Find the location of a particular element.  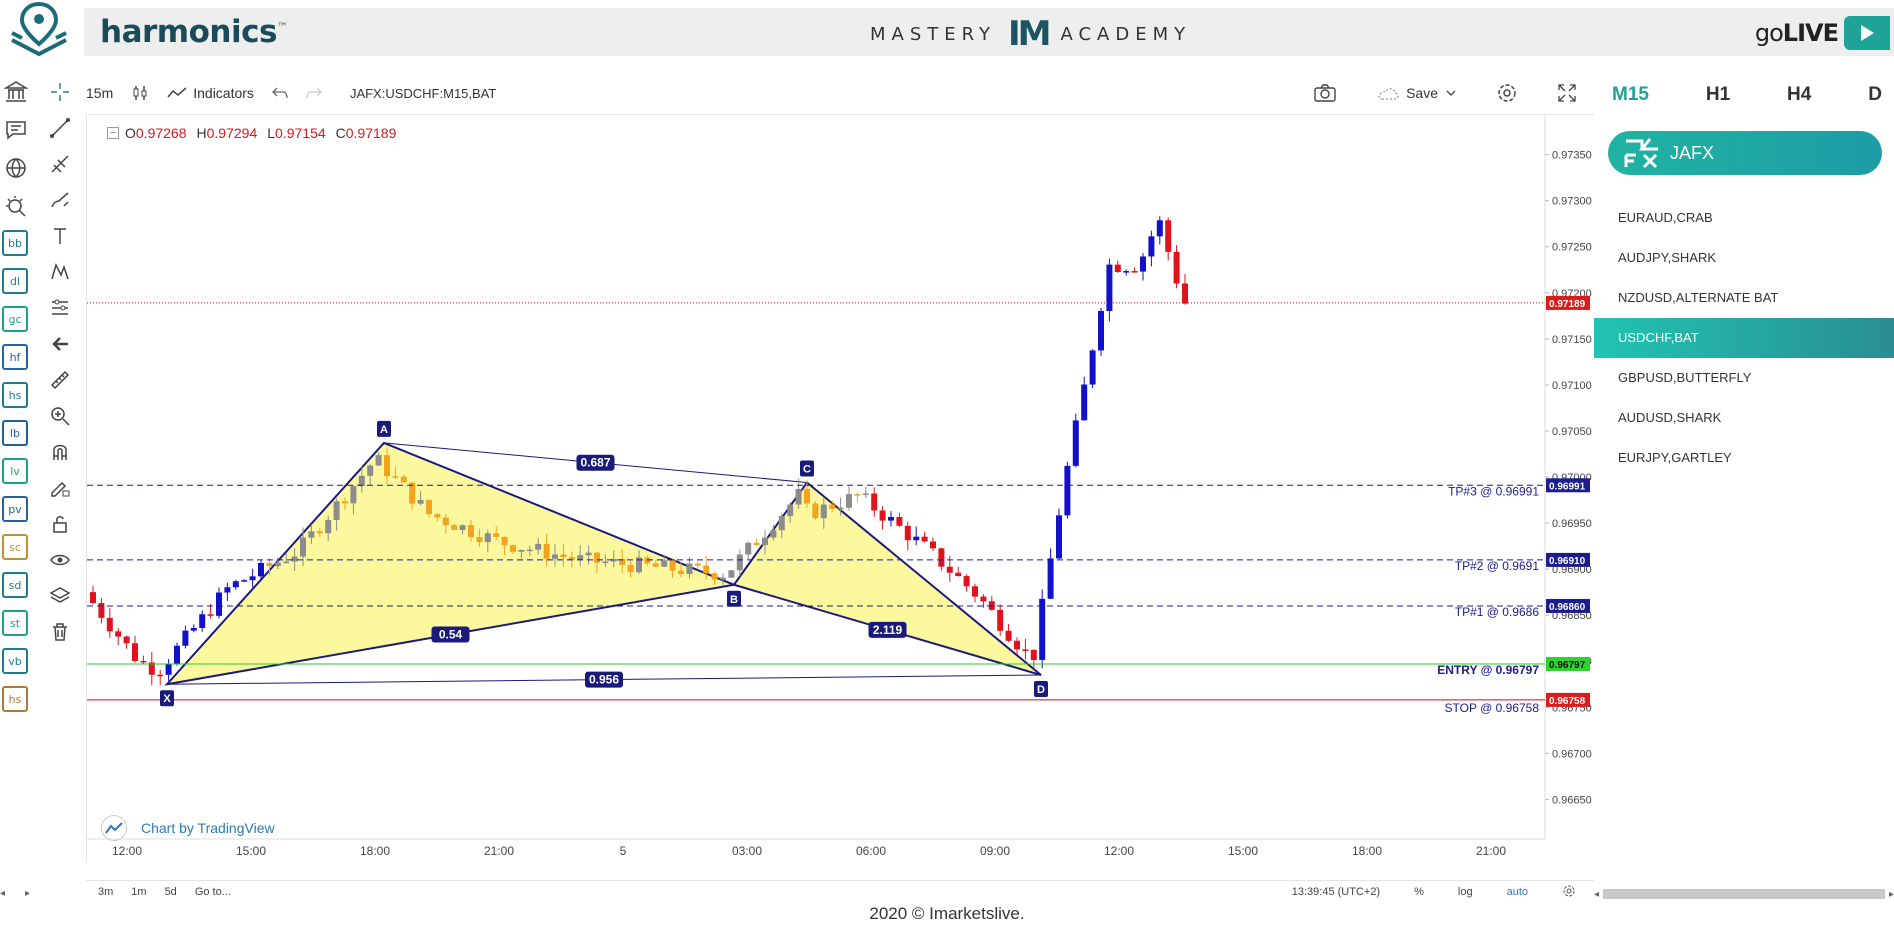

indicator-badge-hf: hf is located at coordinates (15, 357).